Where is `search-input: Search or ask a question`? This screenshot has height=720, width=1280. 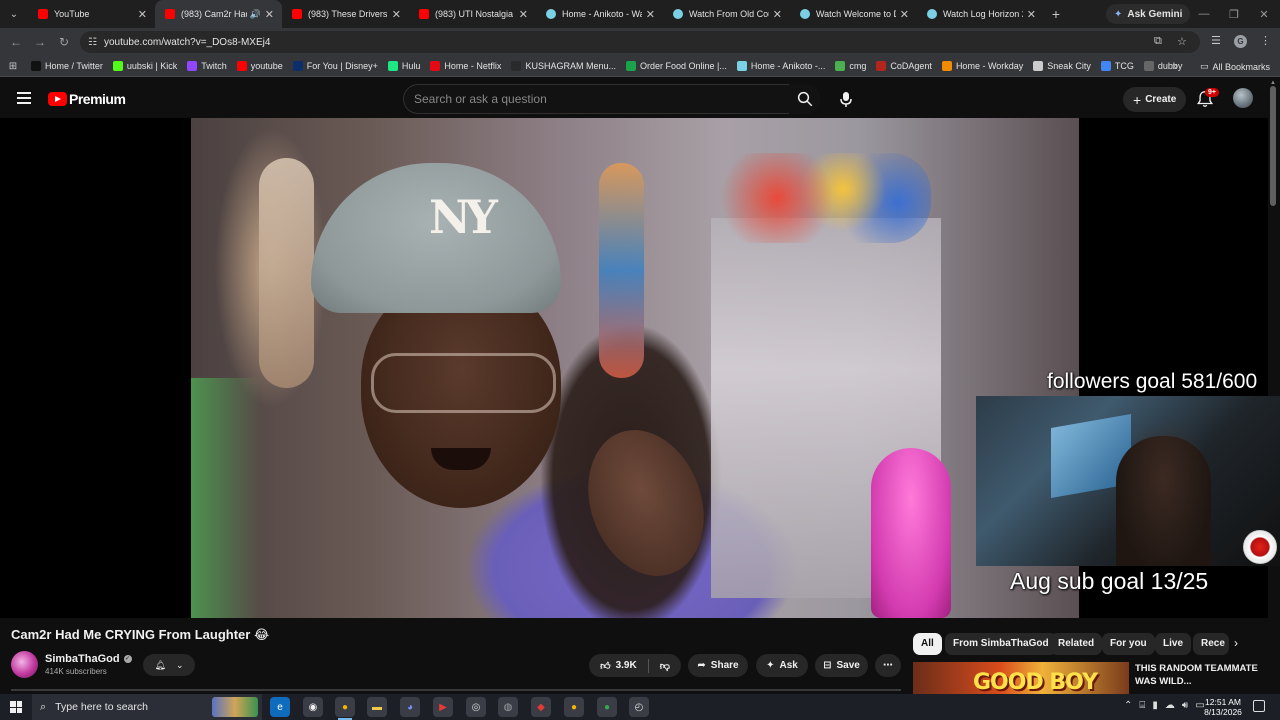
search-input: Search or ask a question is located at coordinates (596, 99).